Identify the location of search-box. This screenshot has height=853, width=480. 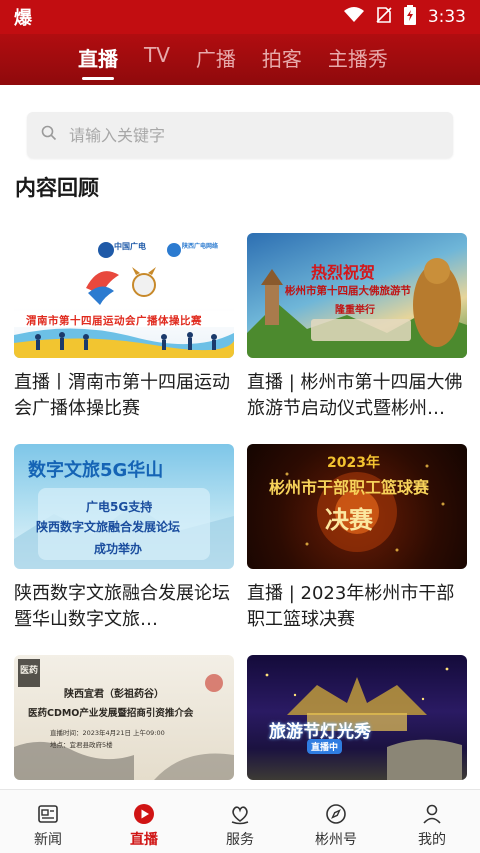
(240, 135).